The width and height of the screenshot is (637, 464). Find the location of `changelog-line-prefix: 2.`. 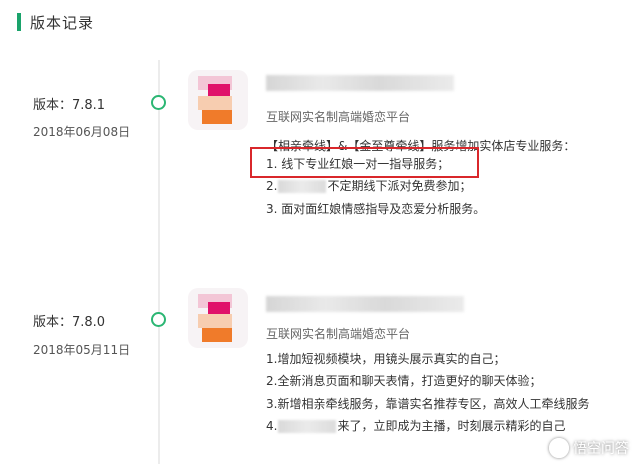

changelog-line-prefix: 2. is located at coordinates (272, 186).